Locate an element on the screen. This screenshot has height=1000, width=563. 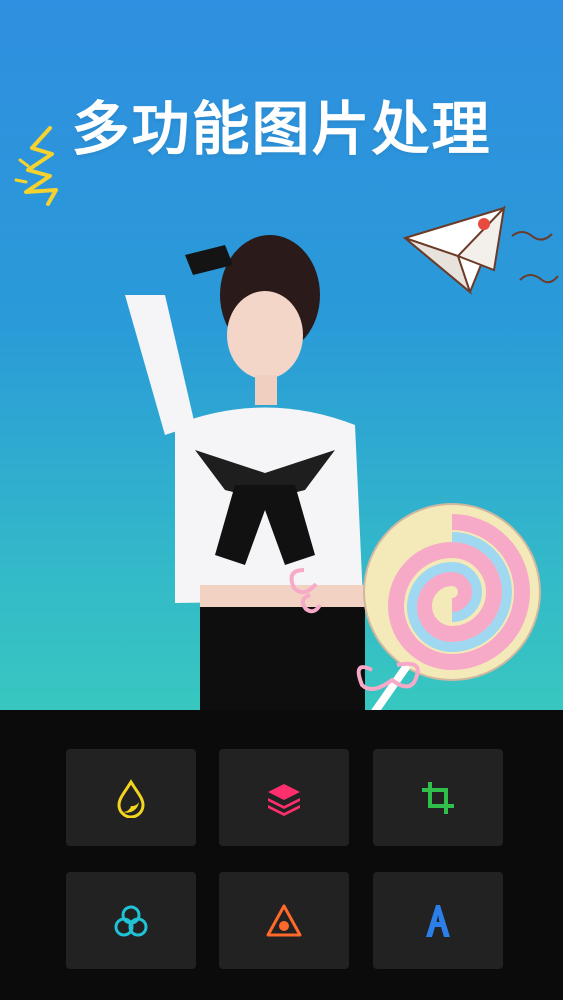
tool-tile-color-mix is located at coordinates (131, 920).